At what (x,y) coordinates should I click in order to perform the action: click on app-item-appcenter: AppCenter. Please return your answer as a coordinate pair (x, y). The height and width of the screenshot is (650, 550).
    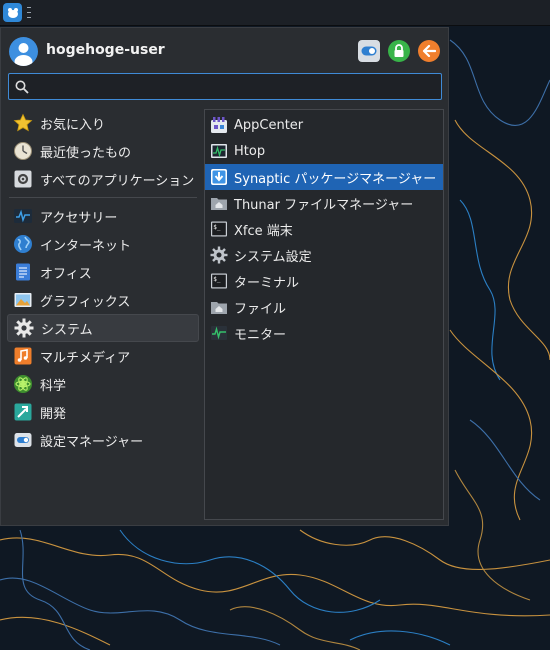
    Looking at the image, I should click on (324, 125).